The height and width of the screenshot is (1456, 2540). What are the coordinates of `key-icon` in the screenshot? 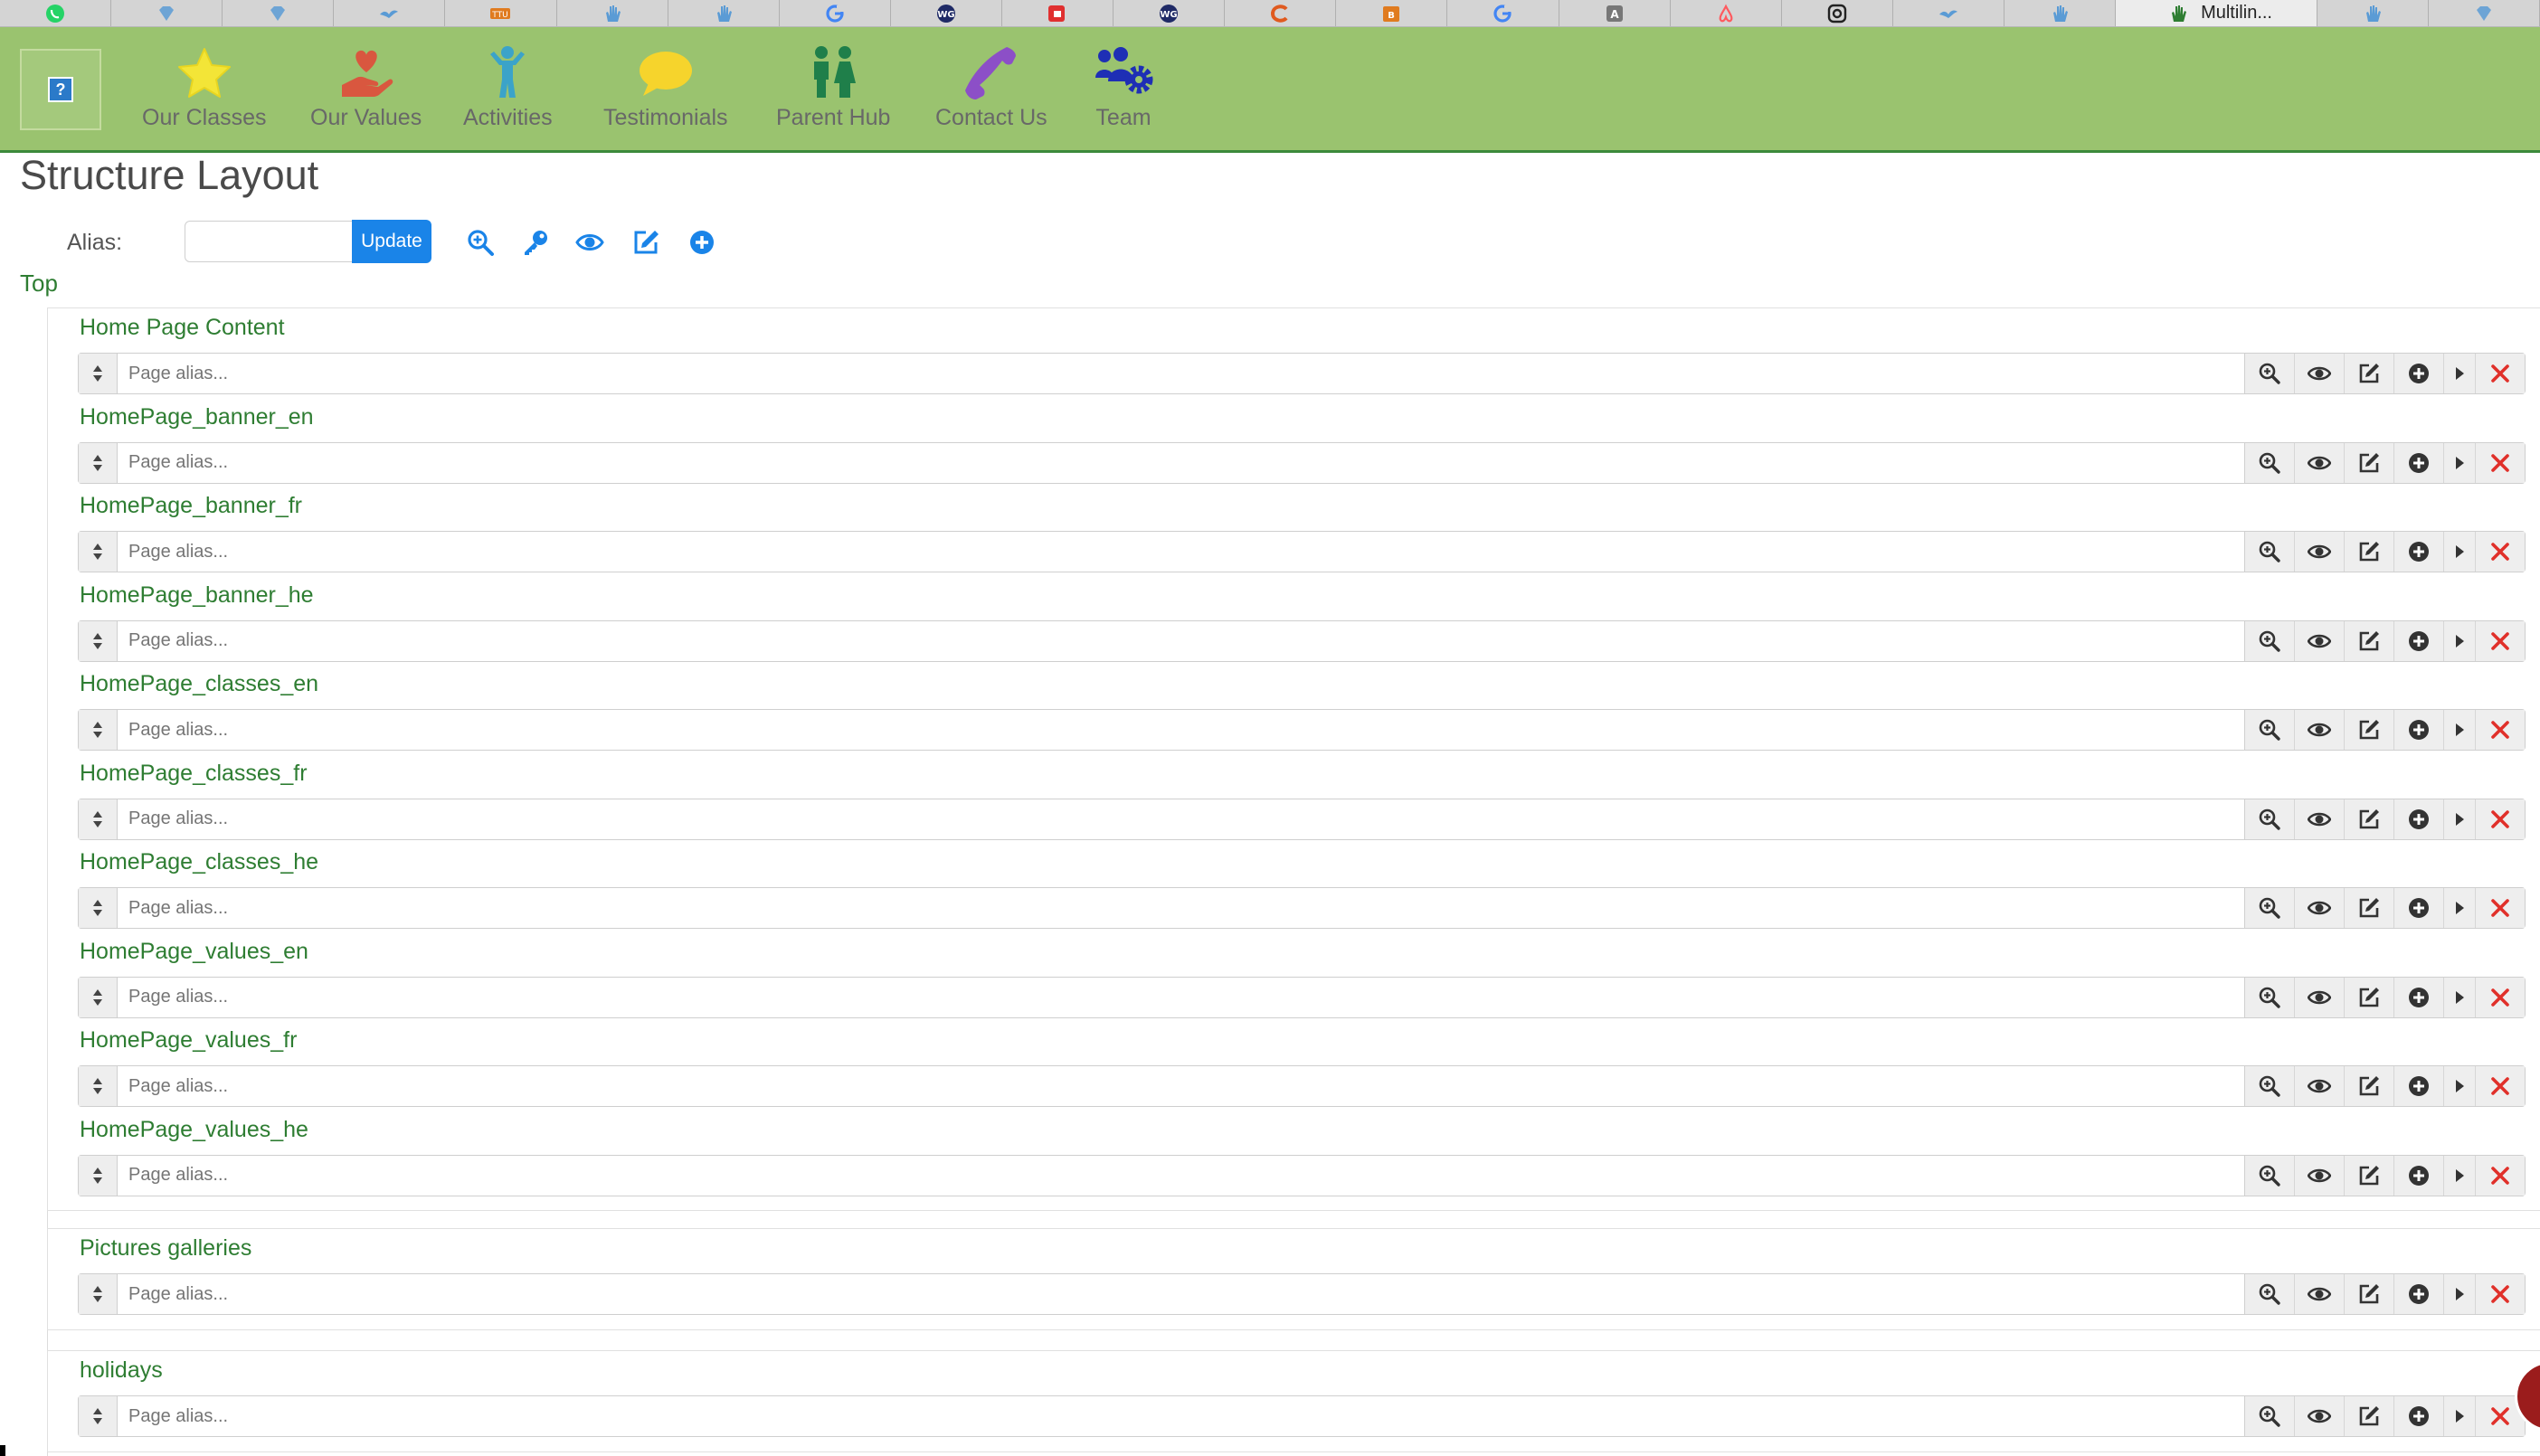 It's located at (535, 242).